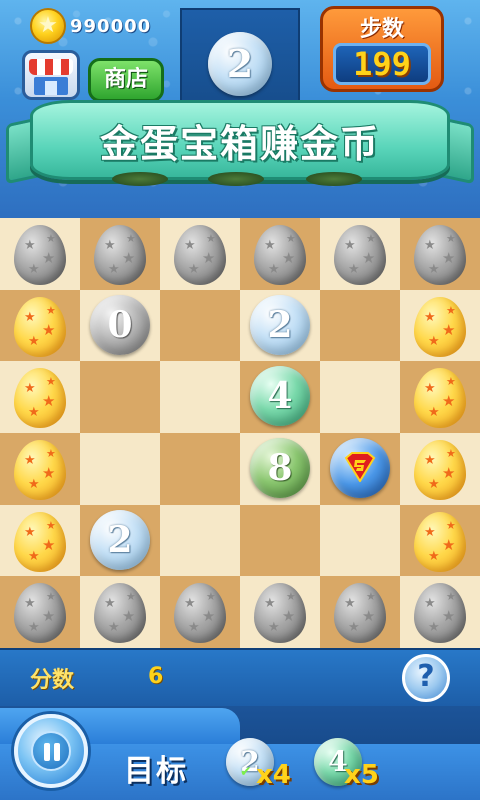 This screenshot has height=800, width=480. I want to click on board-cell: 0, so click(120, 325).